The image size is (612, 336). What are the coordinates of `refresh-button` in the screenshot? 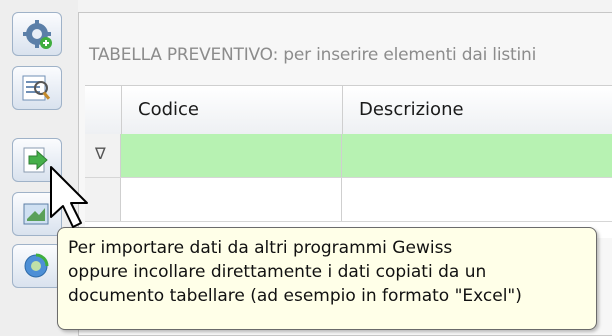 It's located at (37, 266).